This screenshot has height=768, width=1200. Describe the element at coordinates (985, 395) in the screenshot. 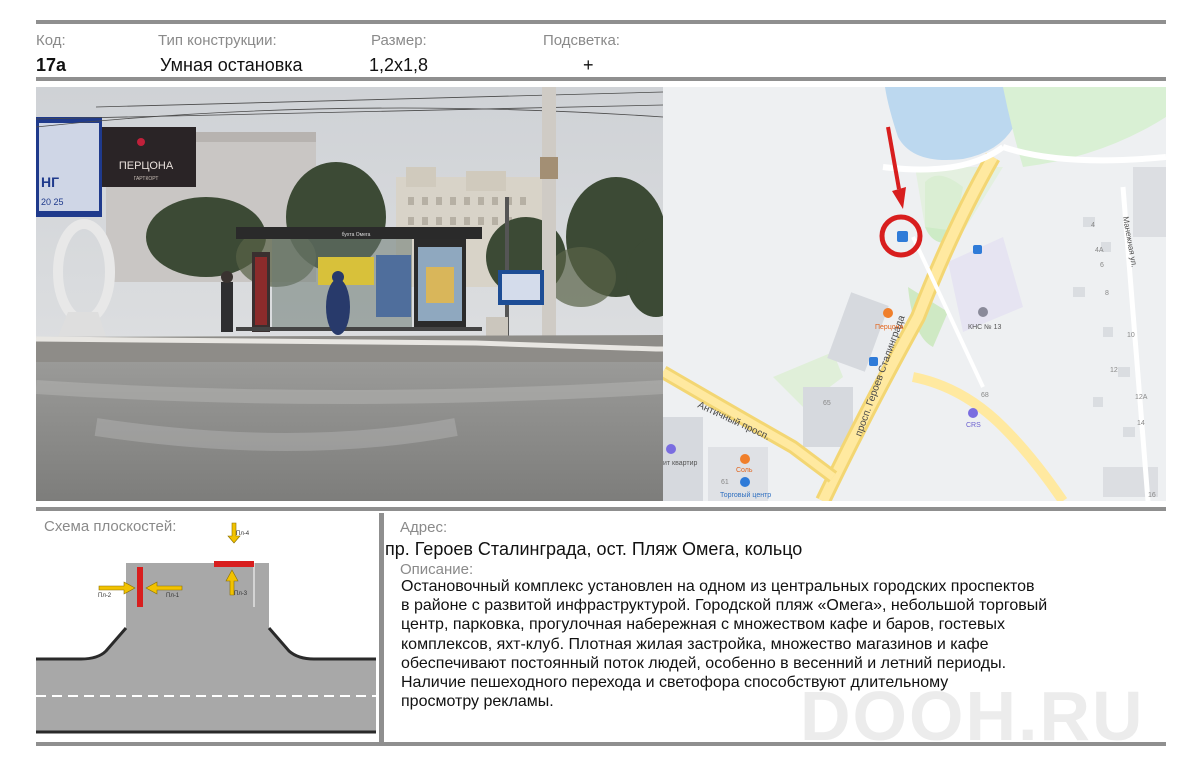

I see `house-68: 68` at that location.